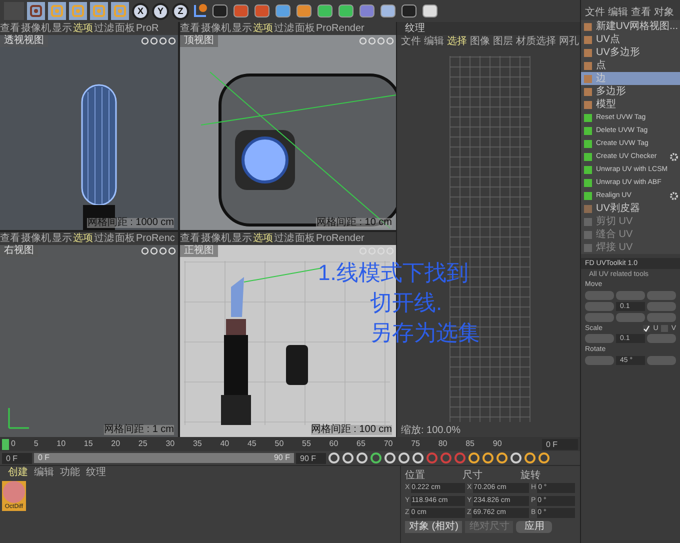 This screenshot has height=543, width=680. Describe the element at coordinates (415, 444) in the screenshot. I see `tick-label: 75` at that location.